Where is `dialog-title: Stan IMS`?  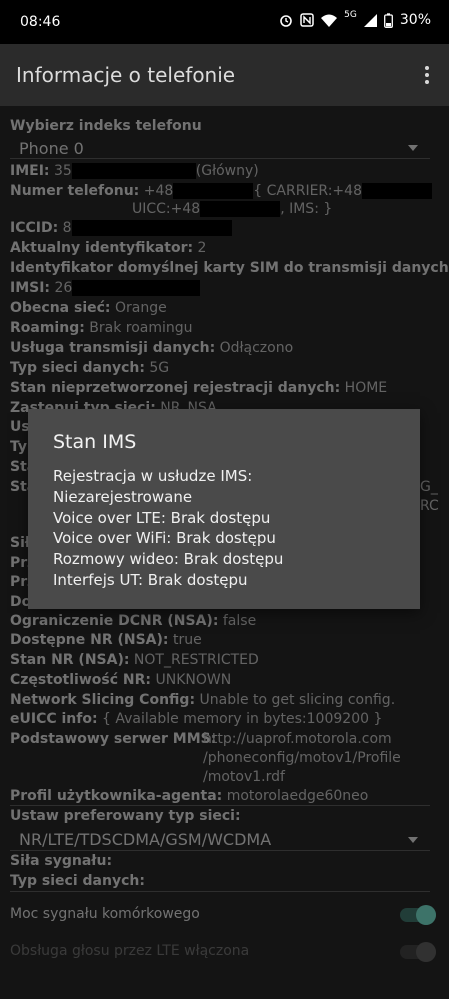 dialog-title: Stan IMS is located at coordinates (95, 442).